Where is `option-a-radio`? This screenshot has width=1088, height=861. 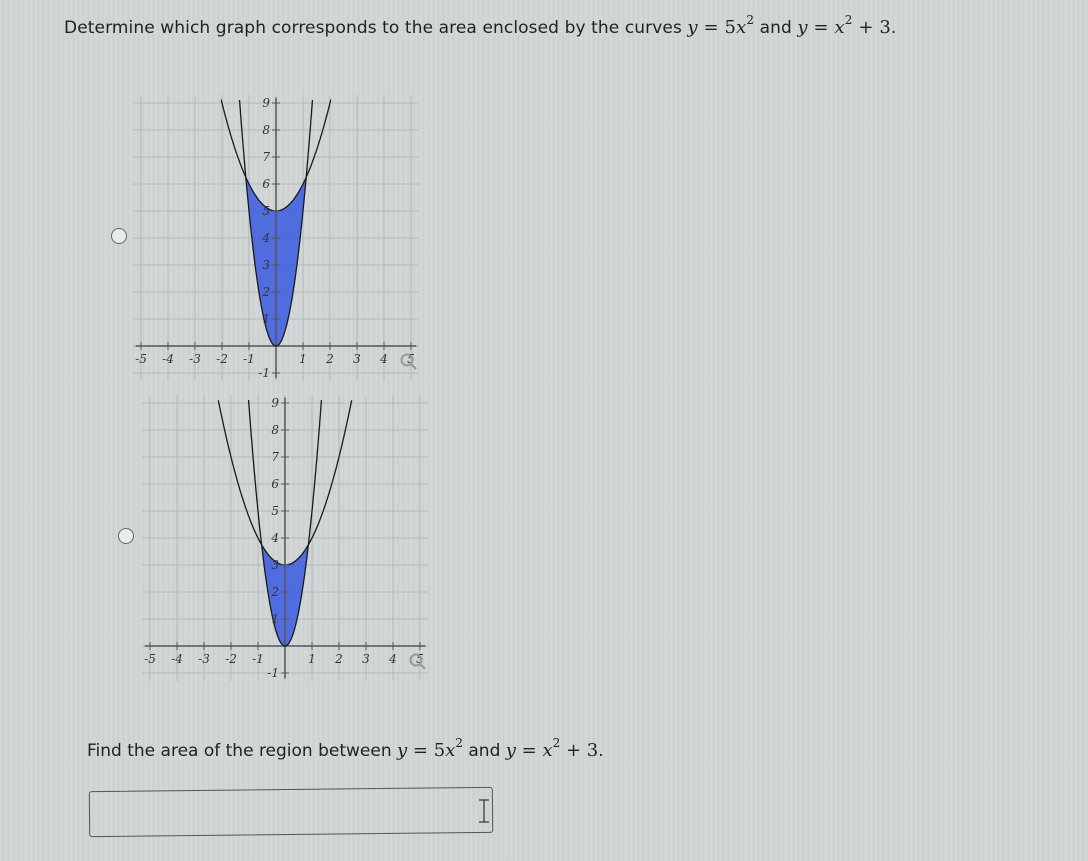 option-a-radio is located at coordinates (119, 236).